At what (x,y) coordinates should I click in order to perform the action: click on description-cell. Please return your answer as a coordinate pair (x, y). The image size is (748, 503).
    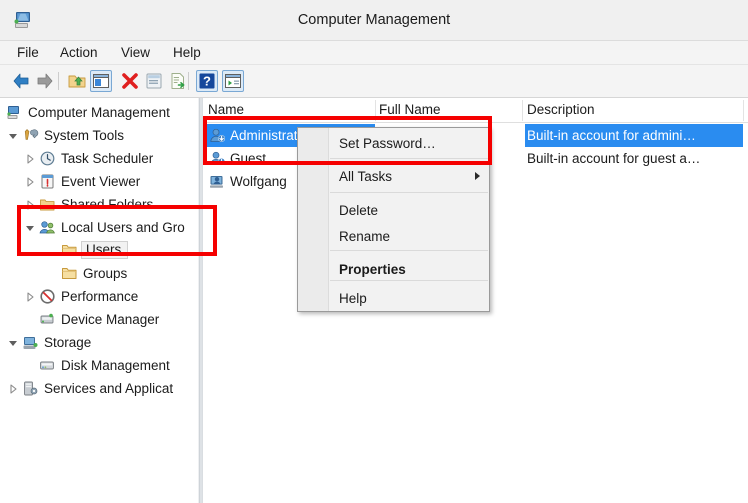
    Looking at the image, I should click on (634, 181).